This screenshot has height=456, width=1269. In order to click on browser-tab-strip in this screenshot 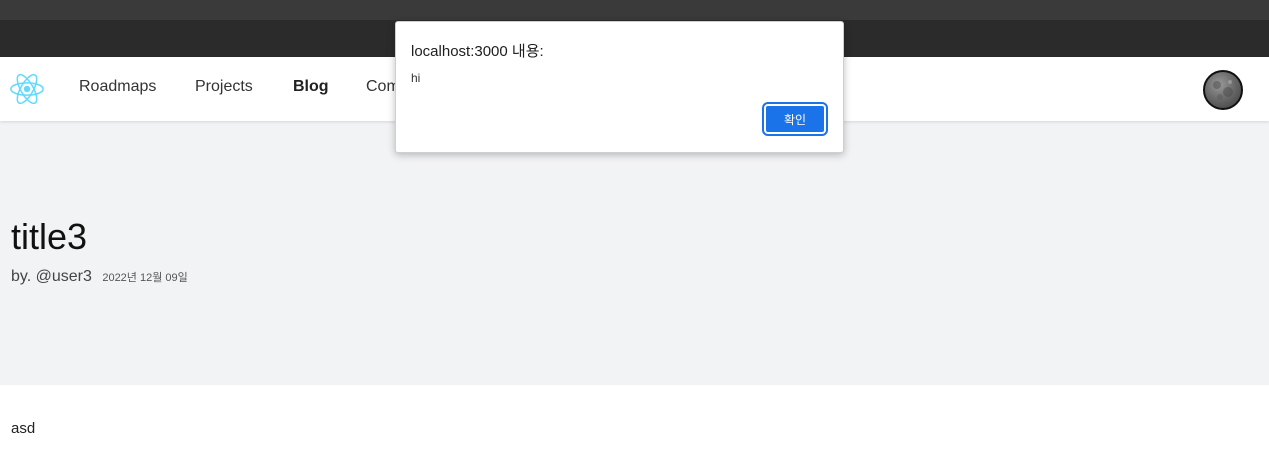, I will do `click(634, 10)`.